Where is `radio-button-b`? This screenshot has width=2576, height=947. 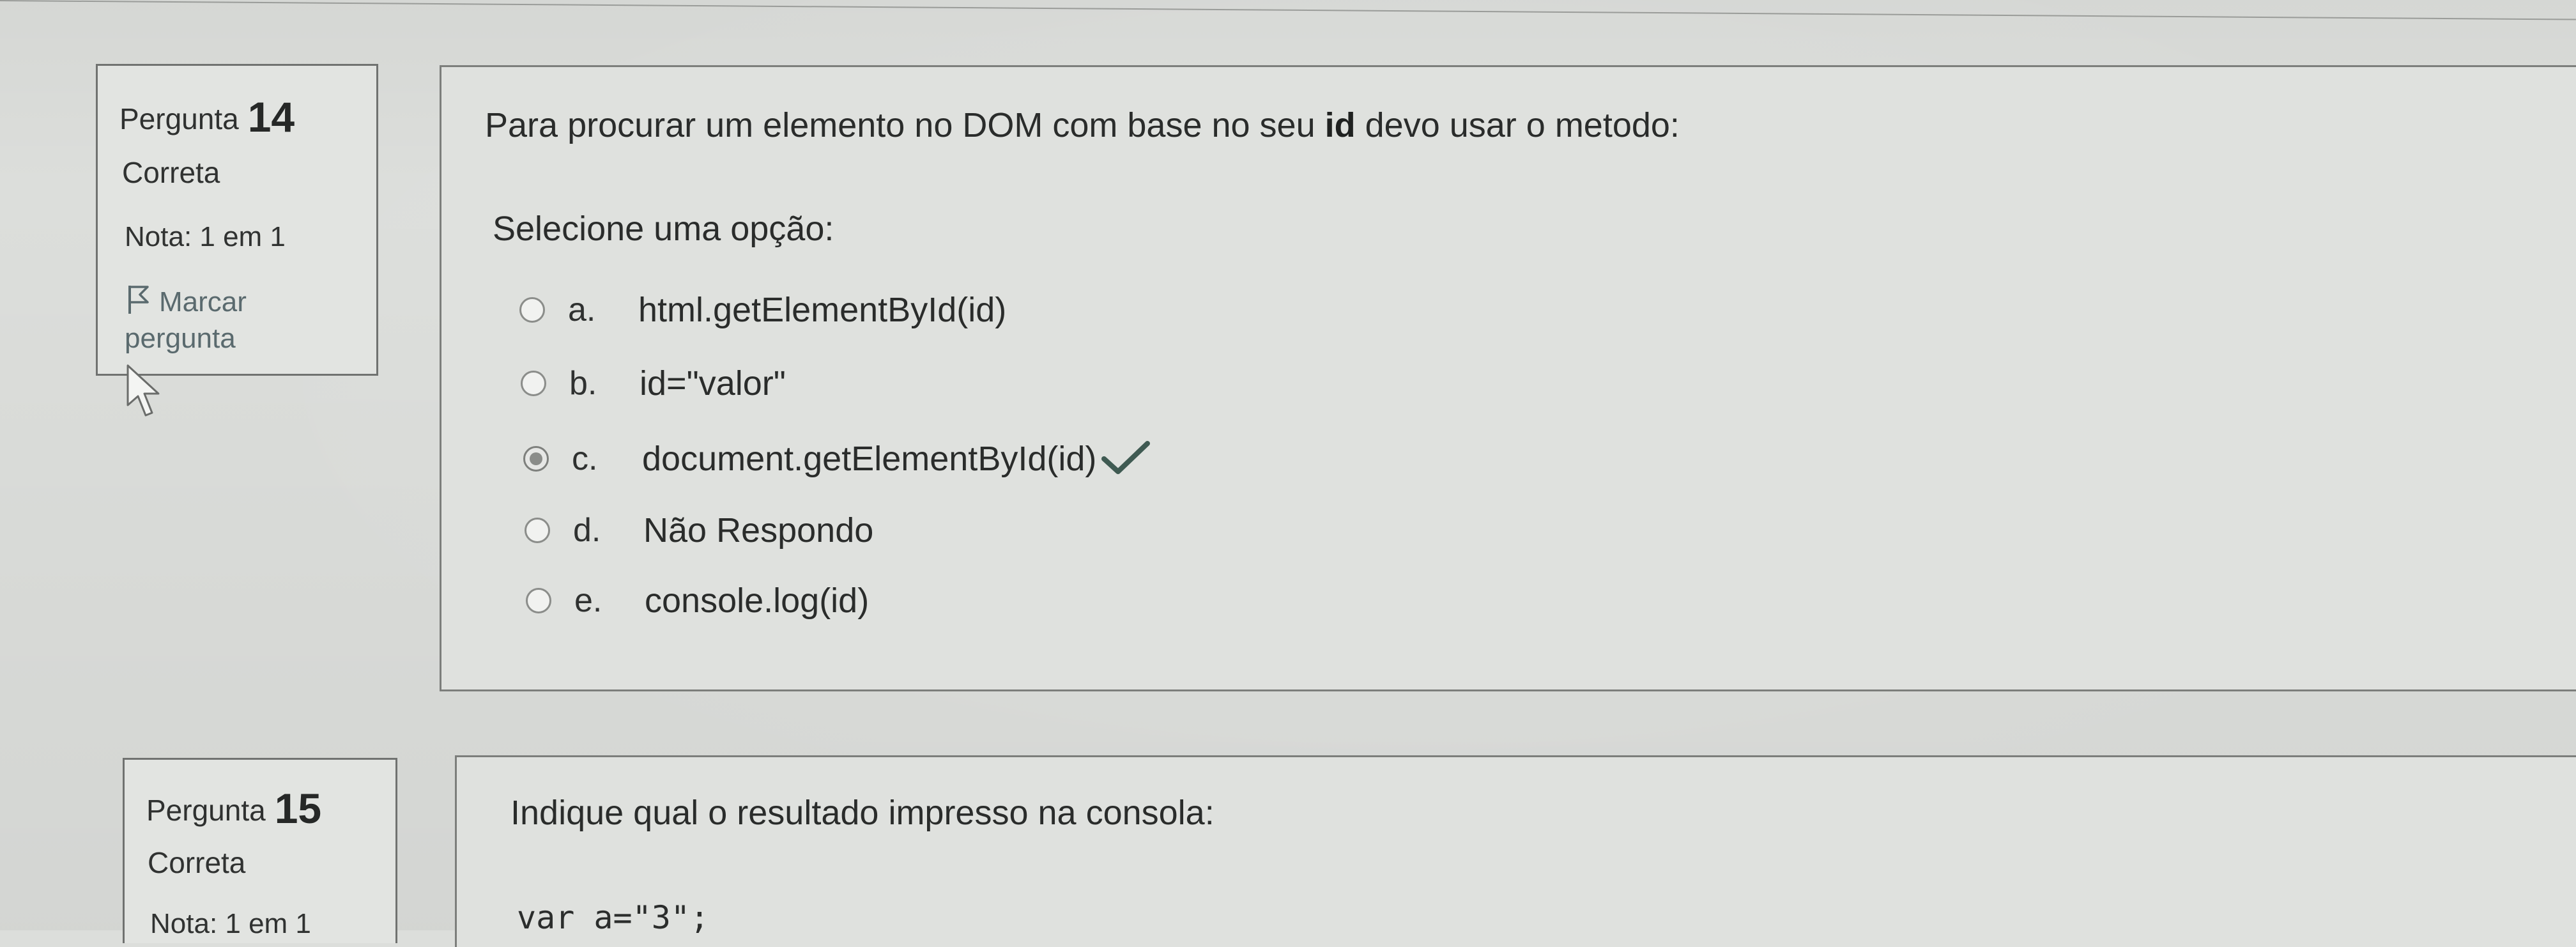
radio-button-b is located at coordinates (533, 383).